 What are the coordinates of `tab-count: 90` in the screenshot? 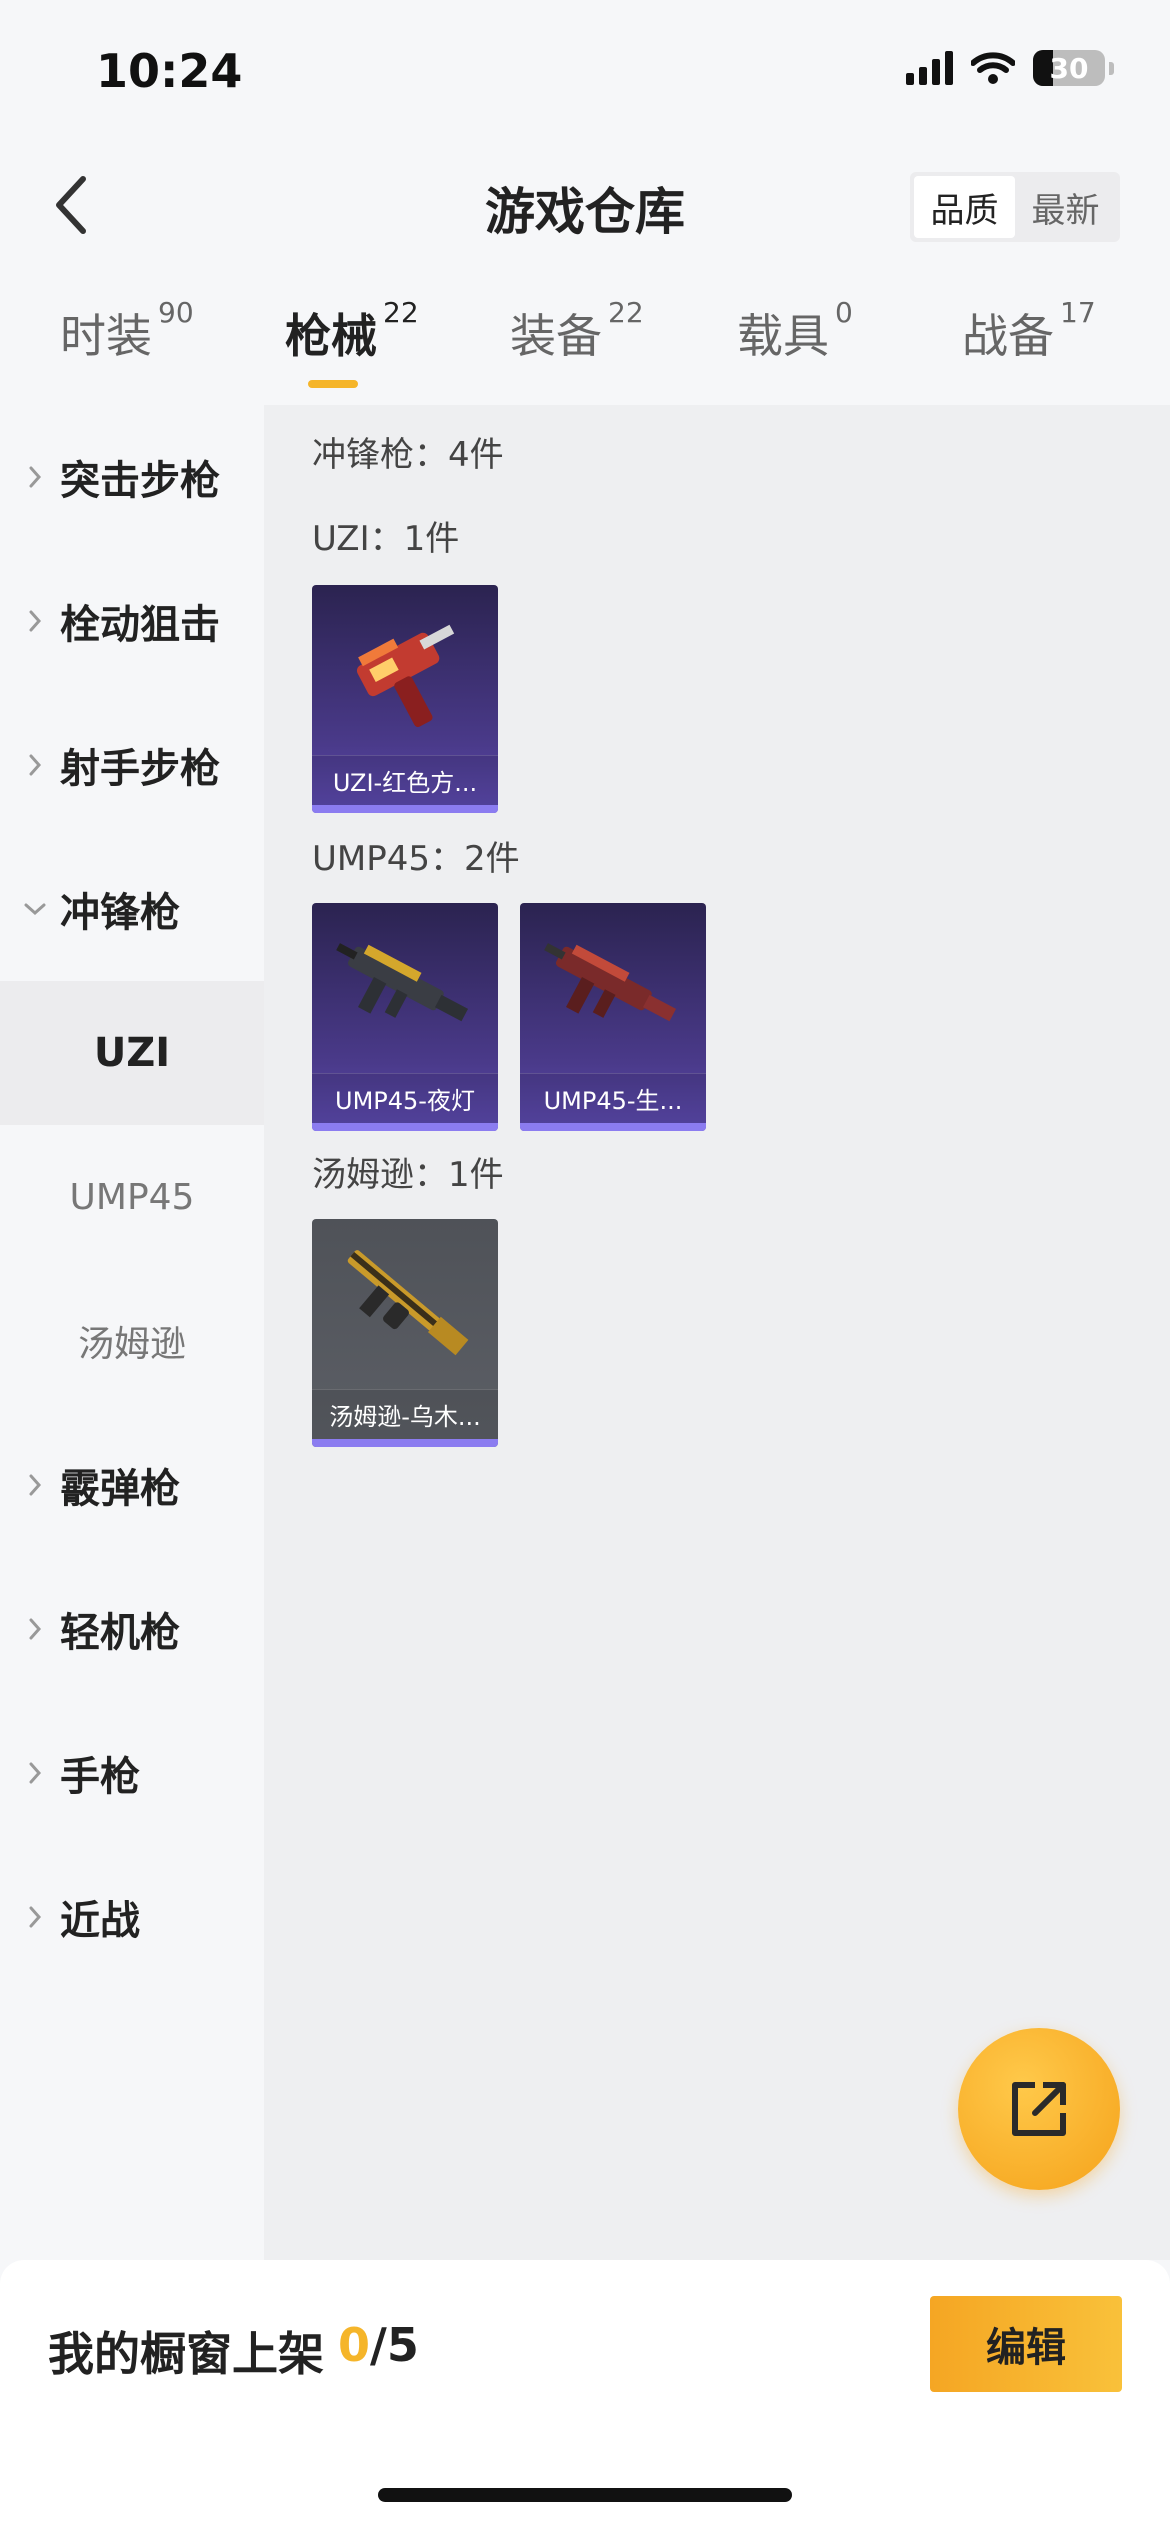 It's located at (176, 312).